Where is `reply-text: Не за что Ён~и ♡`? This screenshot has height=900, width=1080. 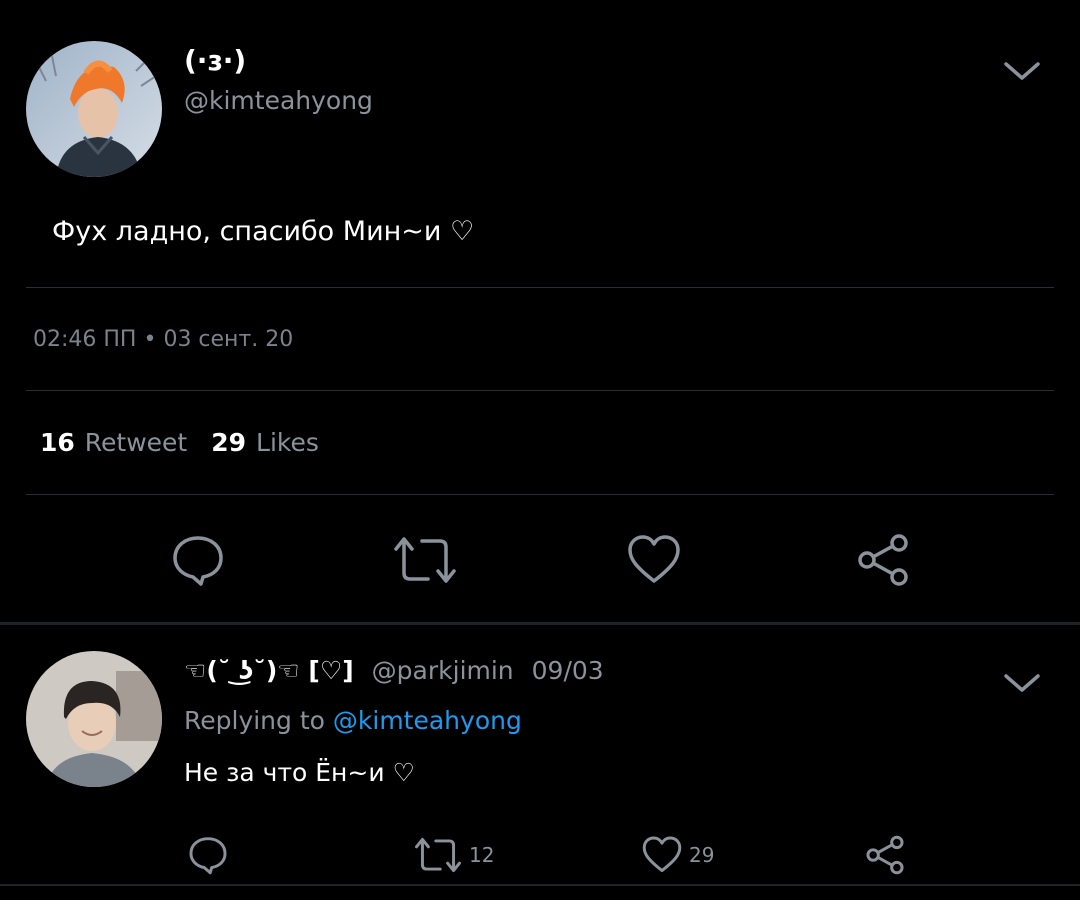 reply-text: Не за что Ён~и ♡ is located at coordinates (299, 772).